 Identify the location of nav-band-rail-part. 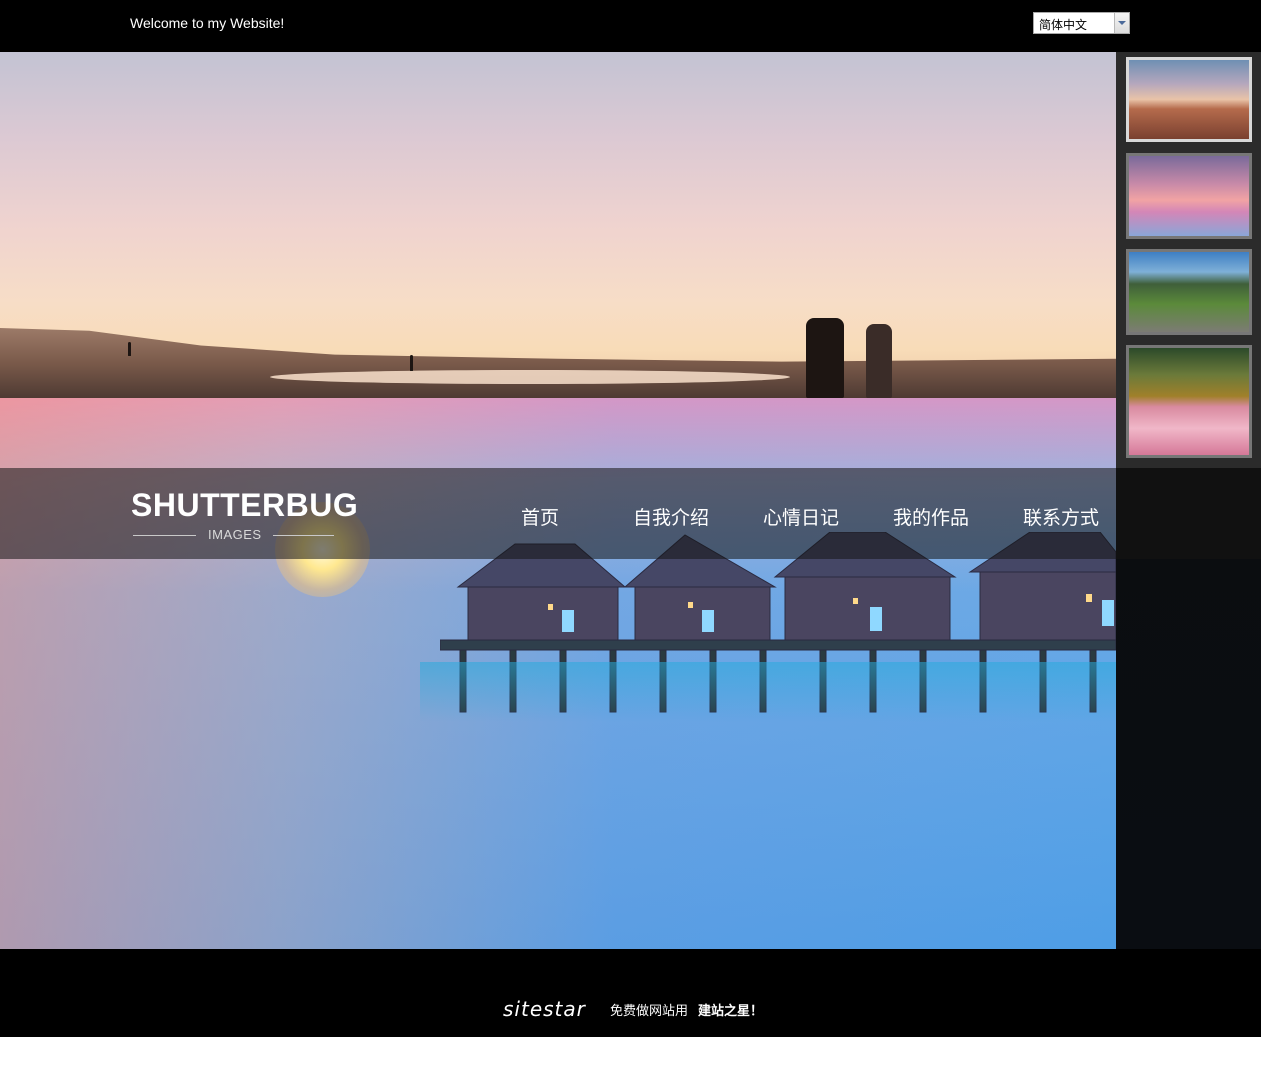
(1188, 513).